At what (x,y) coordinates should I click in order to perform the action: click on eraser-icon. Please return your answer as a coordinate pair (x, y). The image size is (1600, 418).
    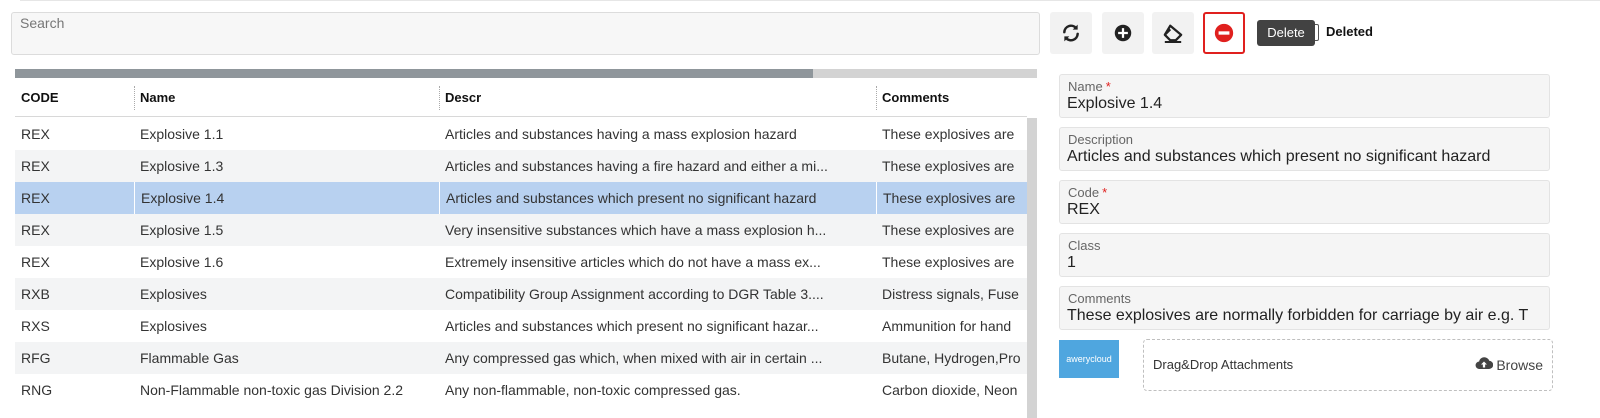
    Looking at the image, I should click on (1173, 33).